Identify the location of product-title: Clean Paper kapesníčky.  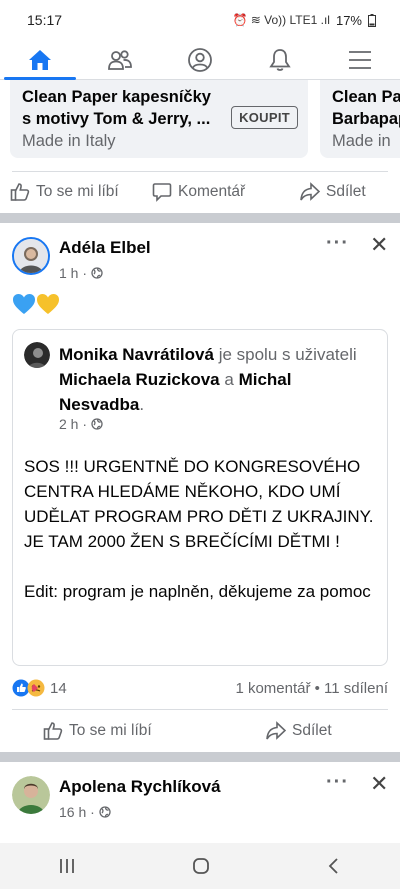
(116, 97).